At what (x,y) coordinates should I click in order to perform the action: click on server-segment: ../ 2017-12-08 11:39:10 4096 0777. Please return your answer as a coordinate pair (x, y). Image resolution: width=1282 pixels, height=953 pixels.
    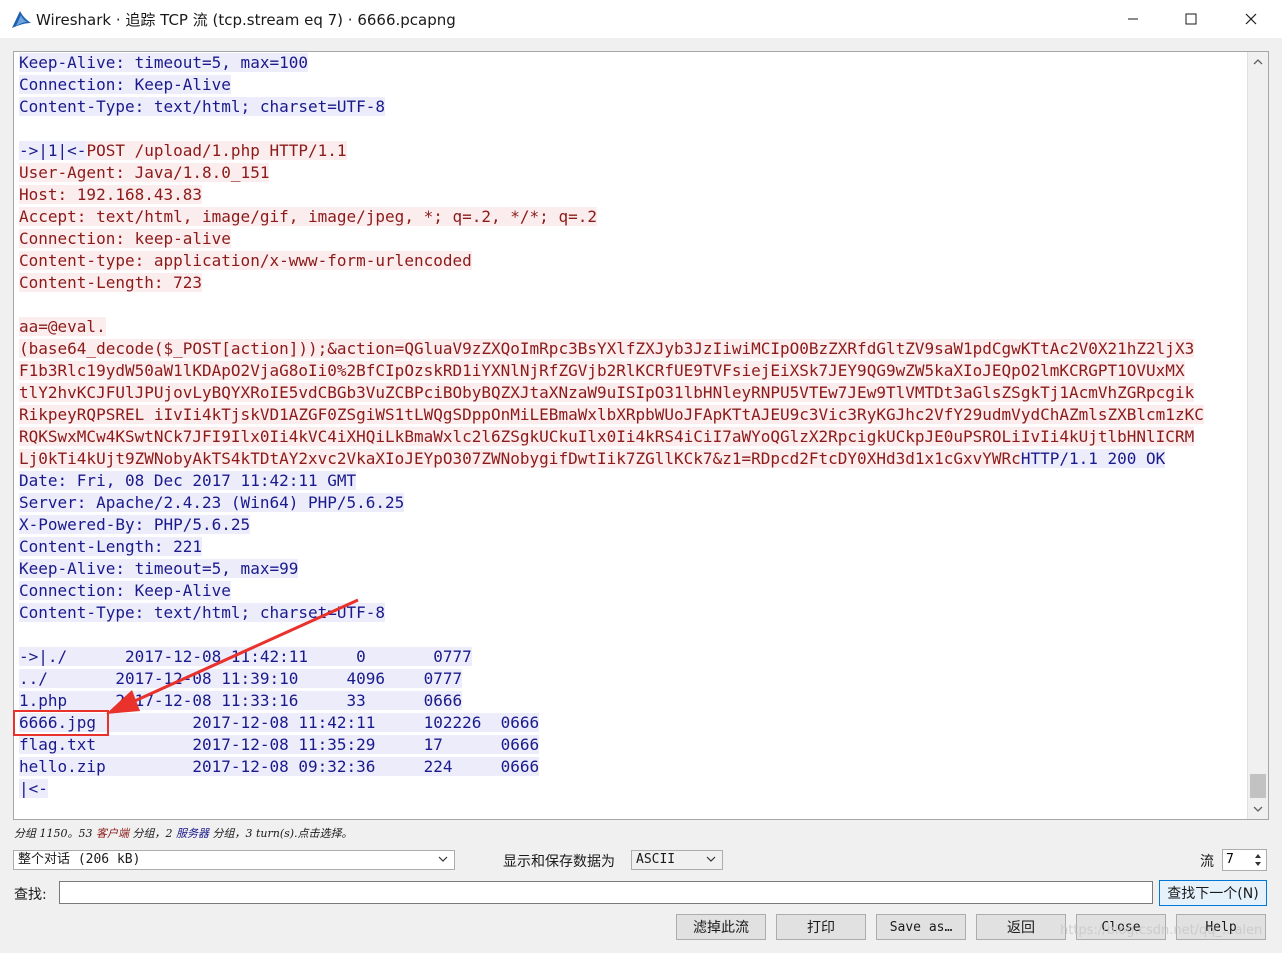
    Looking at the image, I should click on (241, 678).